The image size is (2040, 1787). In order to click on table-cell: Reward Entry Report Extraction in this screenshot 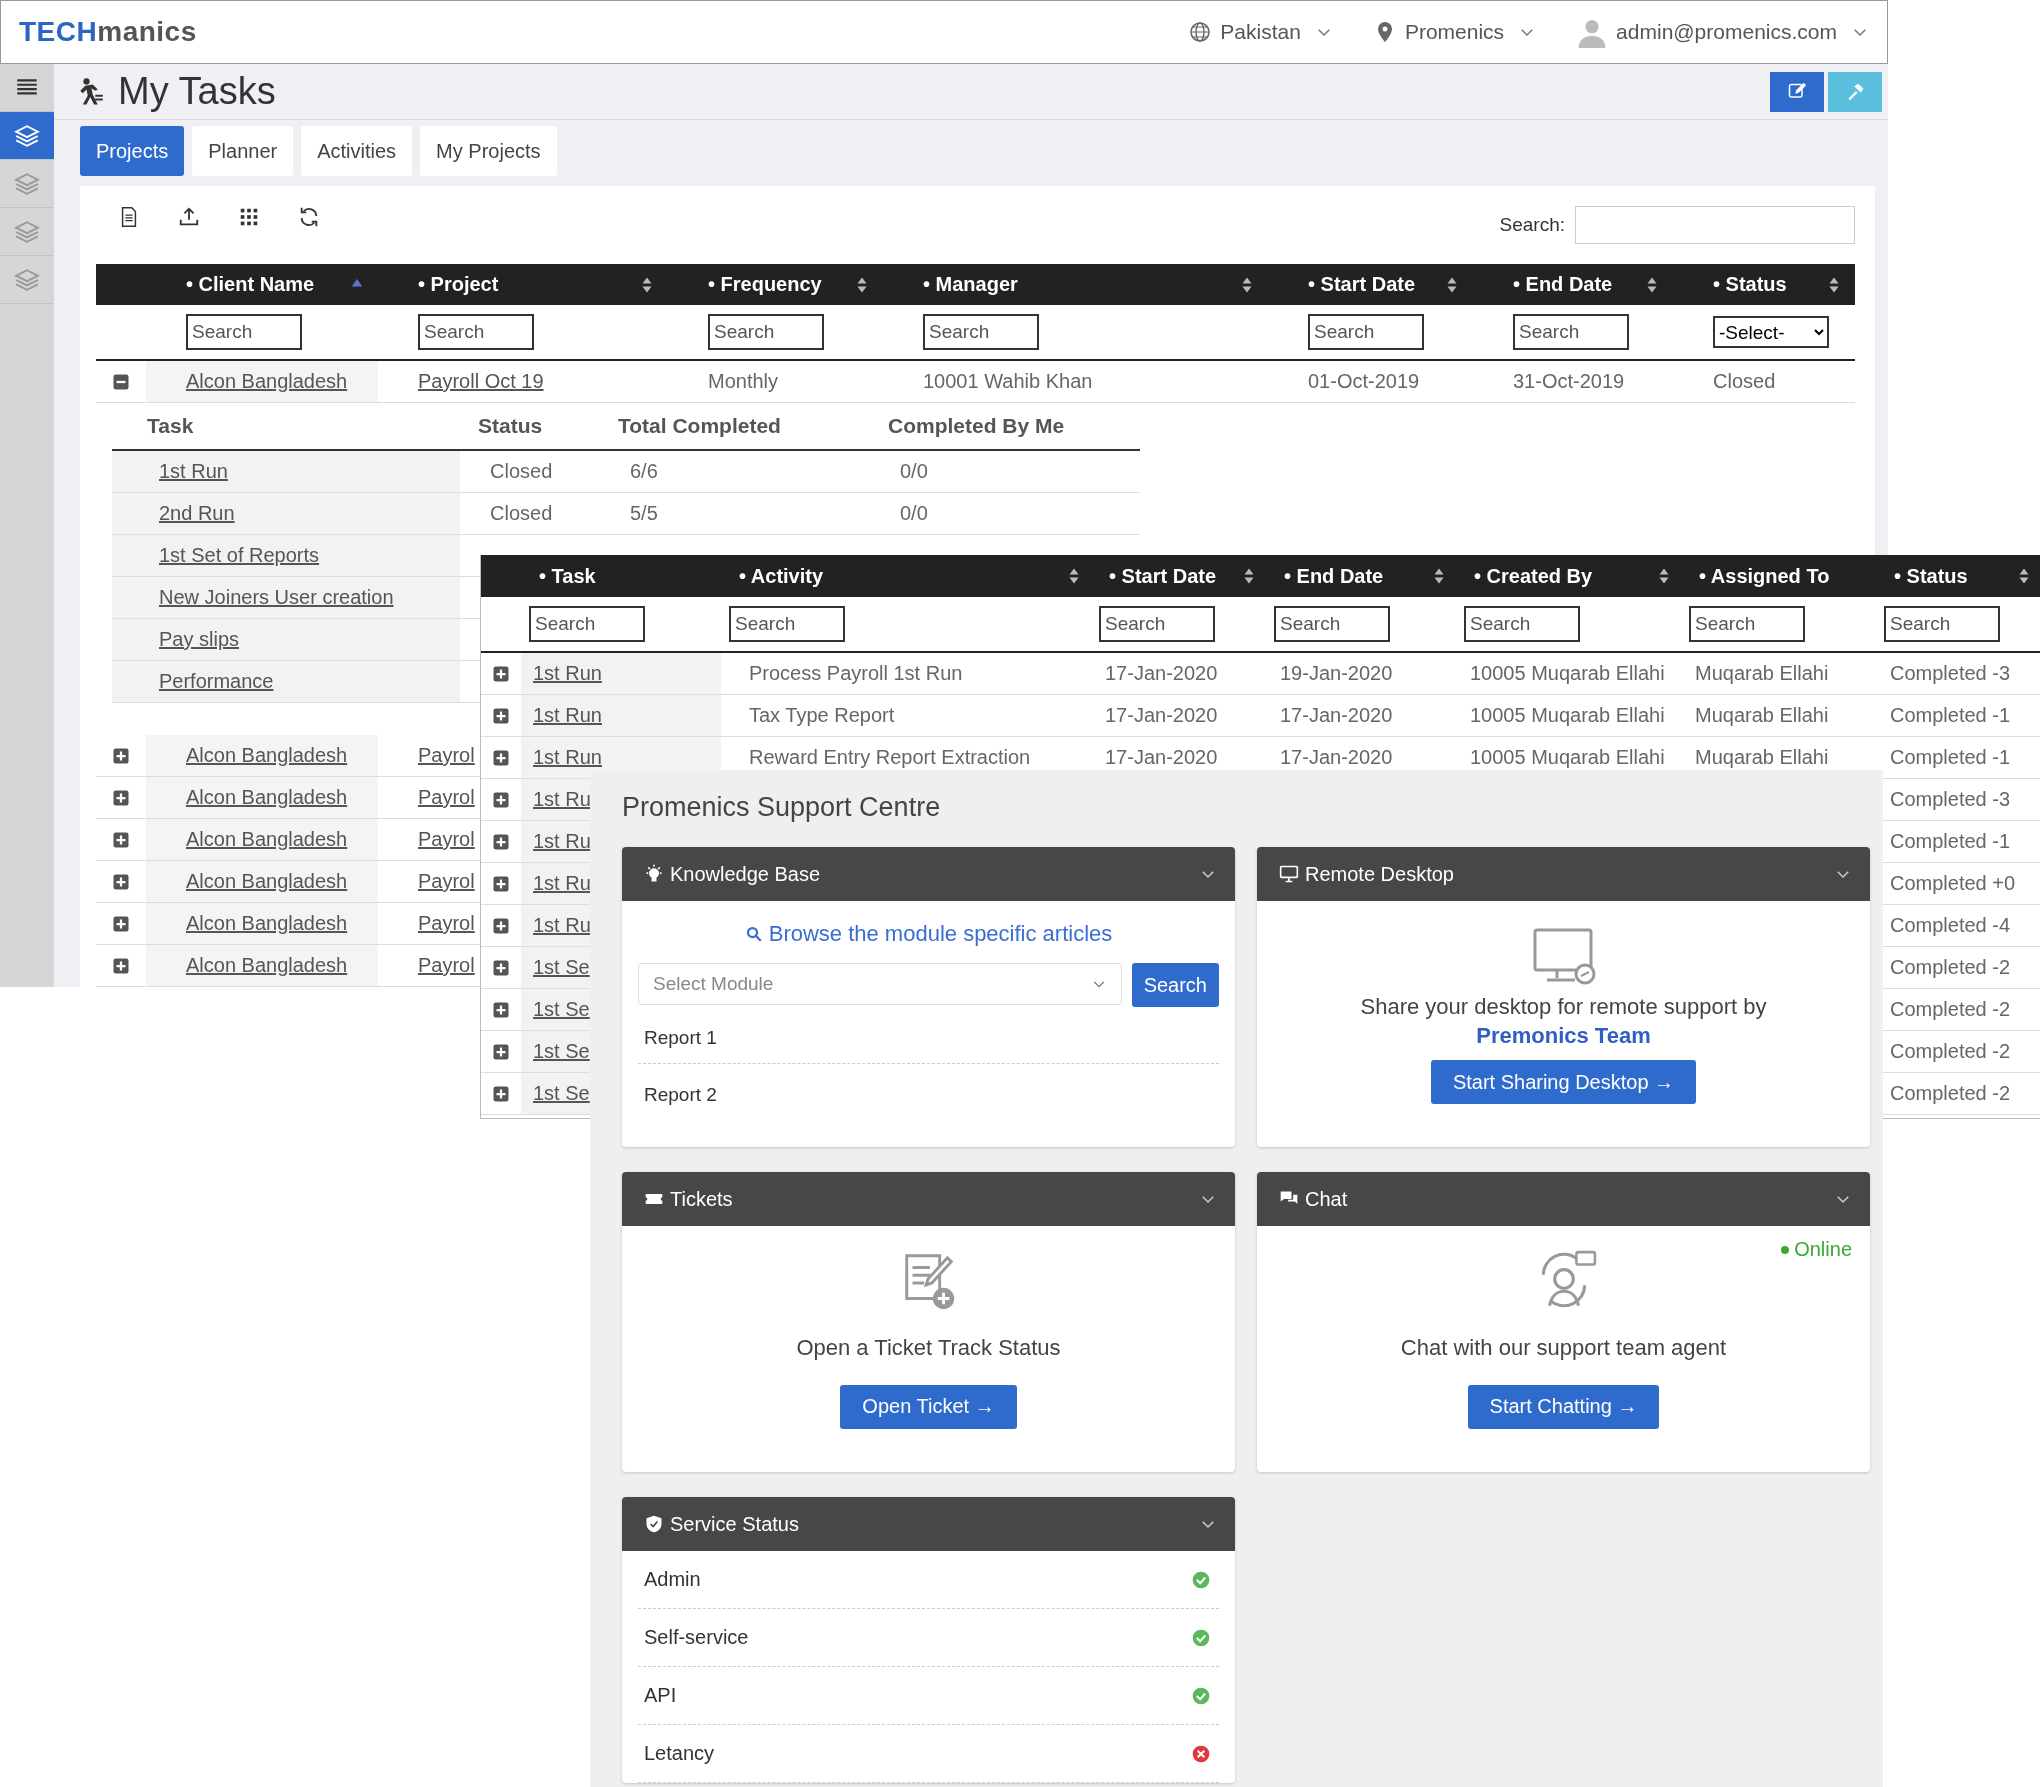, I will do `click(890, 757)`.